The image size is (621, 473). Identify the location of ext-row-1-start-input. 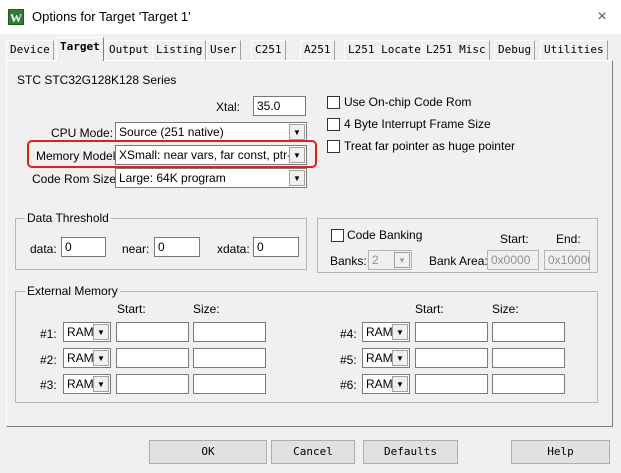
(152, 332).